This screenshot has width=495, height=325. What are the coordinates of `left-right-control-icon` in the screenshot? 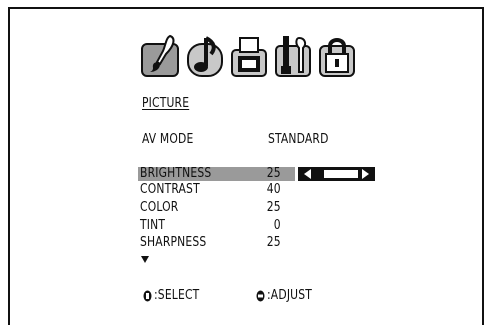 It's located at (260, 296).